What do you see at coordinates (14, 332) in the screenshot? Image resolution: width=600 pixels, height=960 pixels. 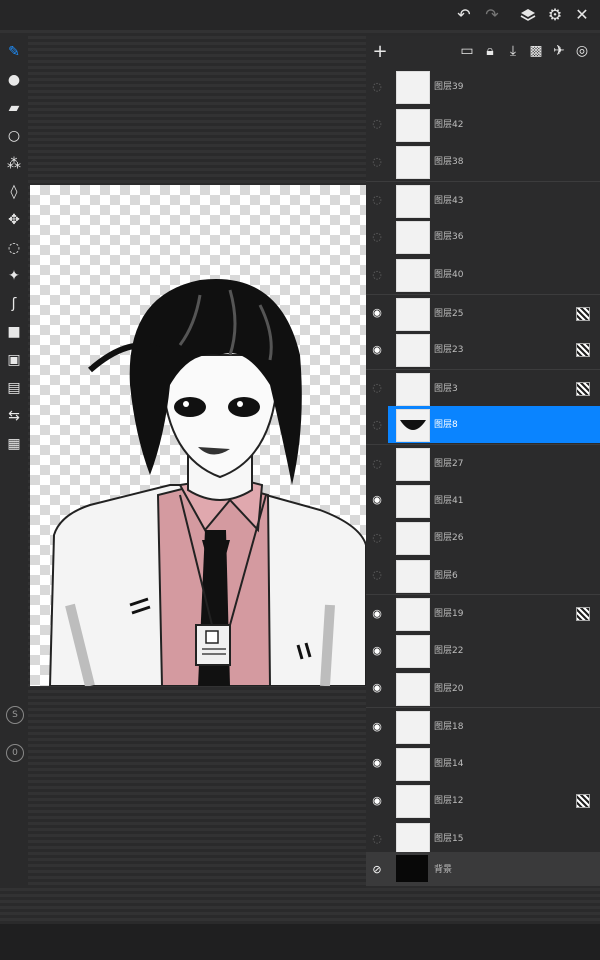 I see `camera-icon: ■` at bounding box center [14, 332].